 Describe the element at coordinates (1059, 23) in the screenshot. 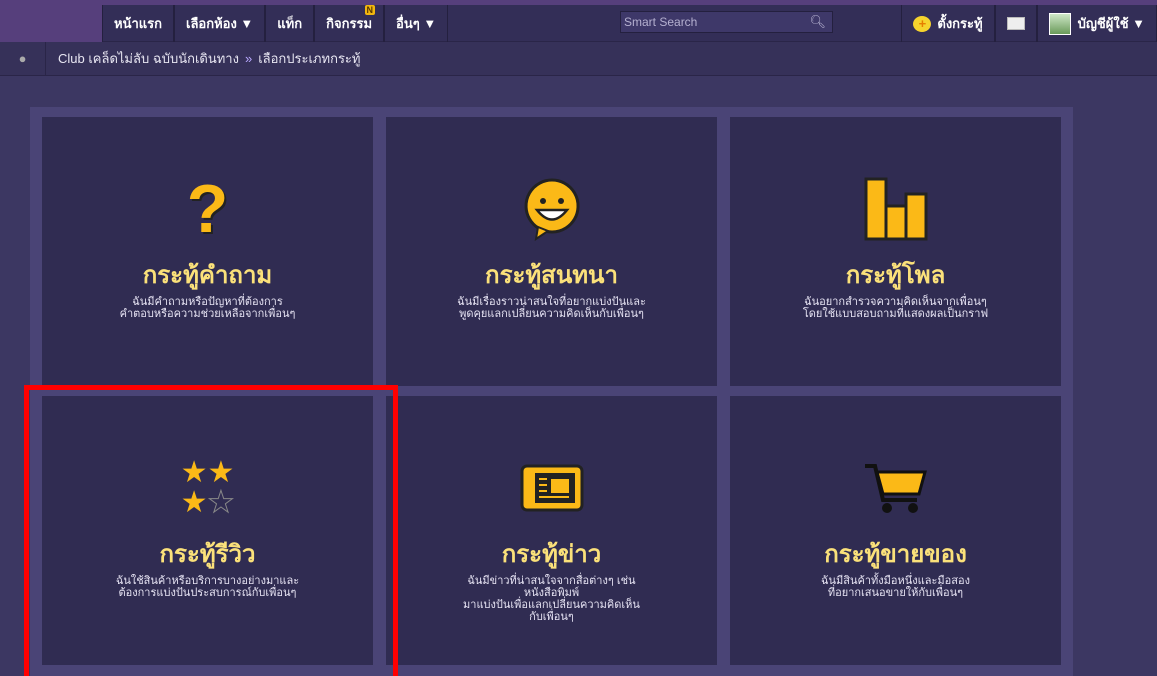

I see `avatar` at that location.